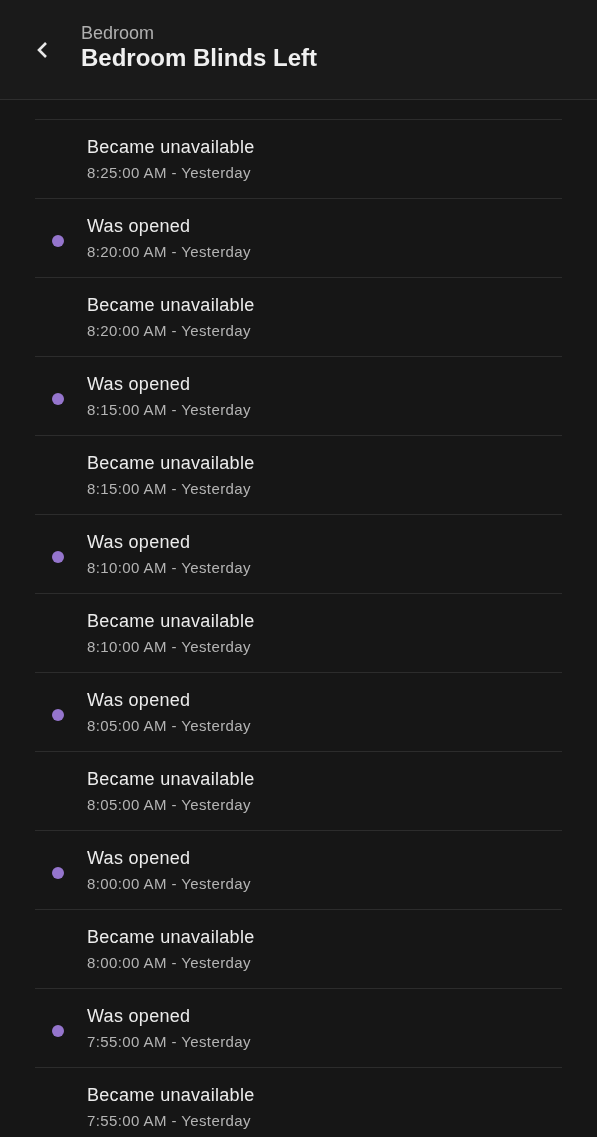  I want to click on entity-title: Bedroom Blinds Left, so click(199, 58).